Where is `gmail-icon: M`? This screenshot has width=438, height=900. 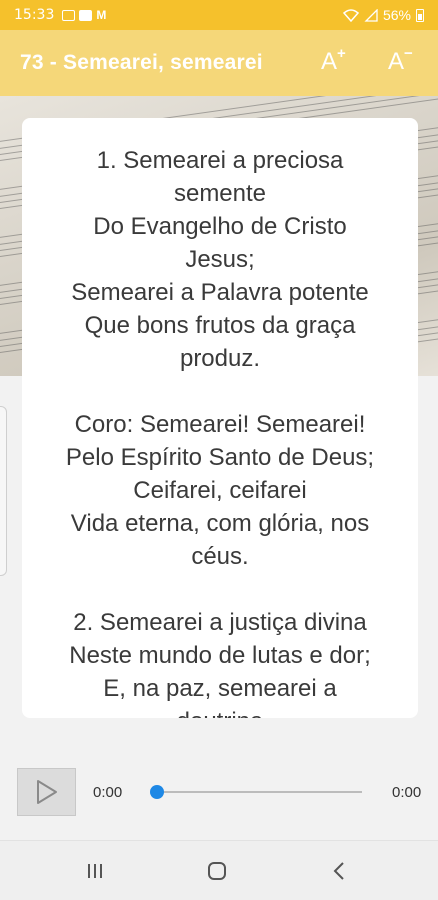 gmail-icon: M is located at coordinates (101, 14).